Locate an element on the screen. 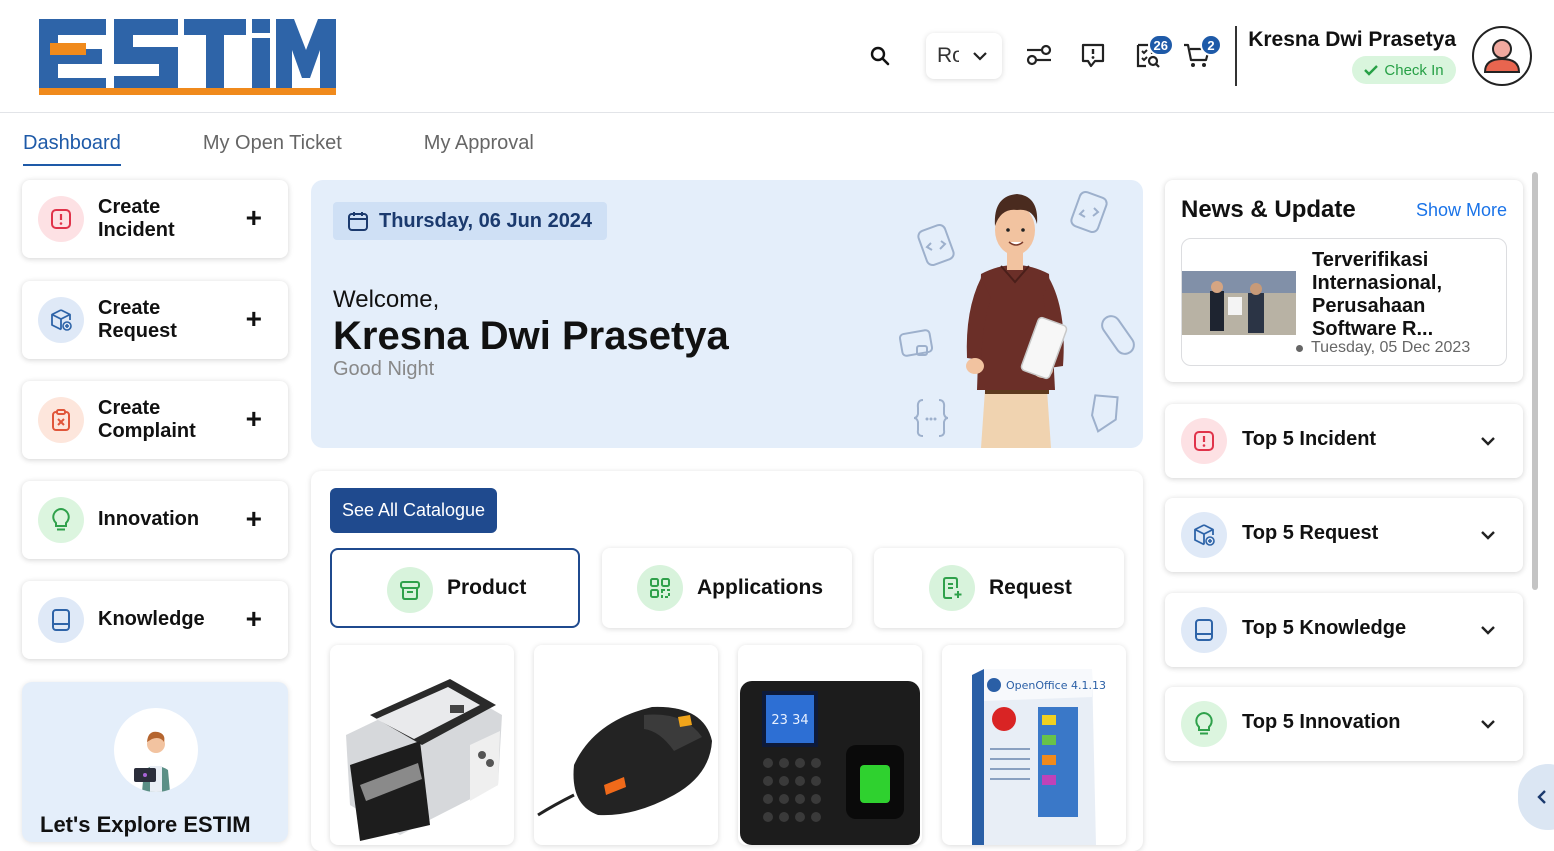 This screenshot has height=851, width=1554. chevron-left-icon is located at coordinates (1541, 797).